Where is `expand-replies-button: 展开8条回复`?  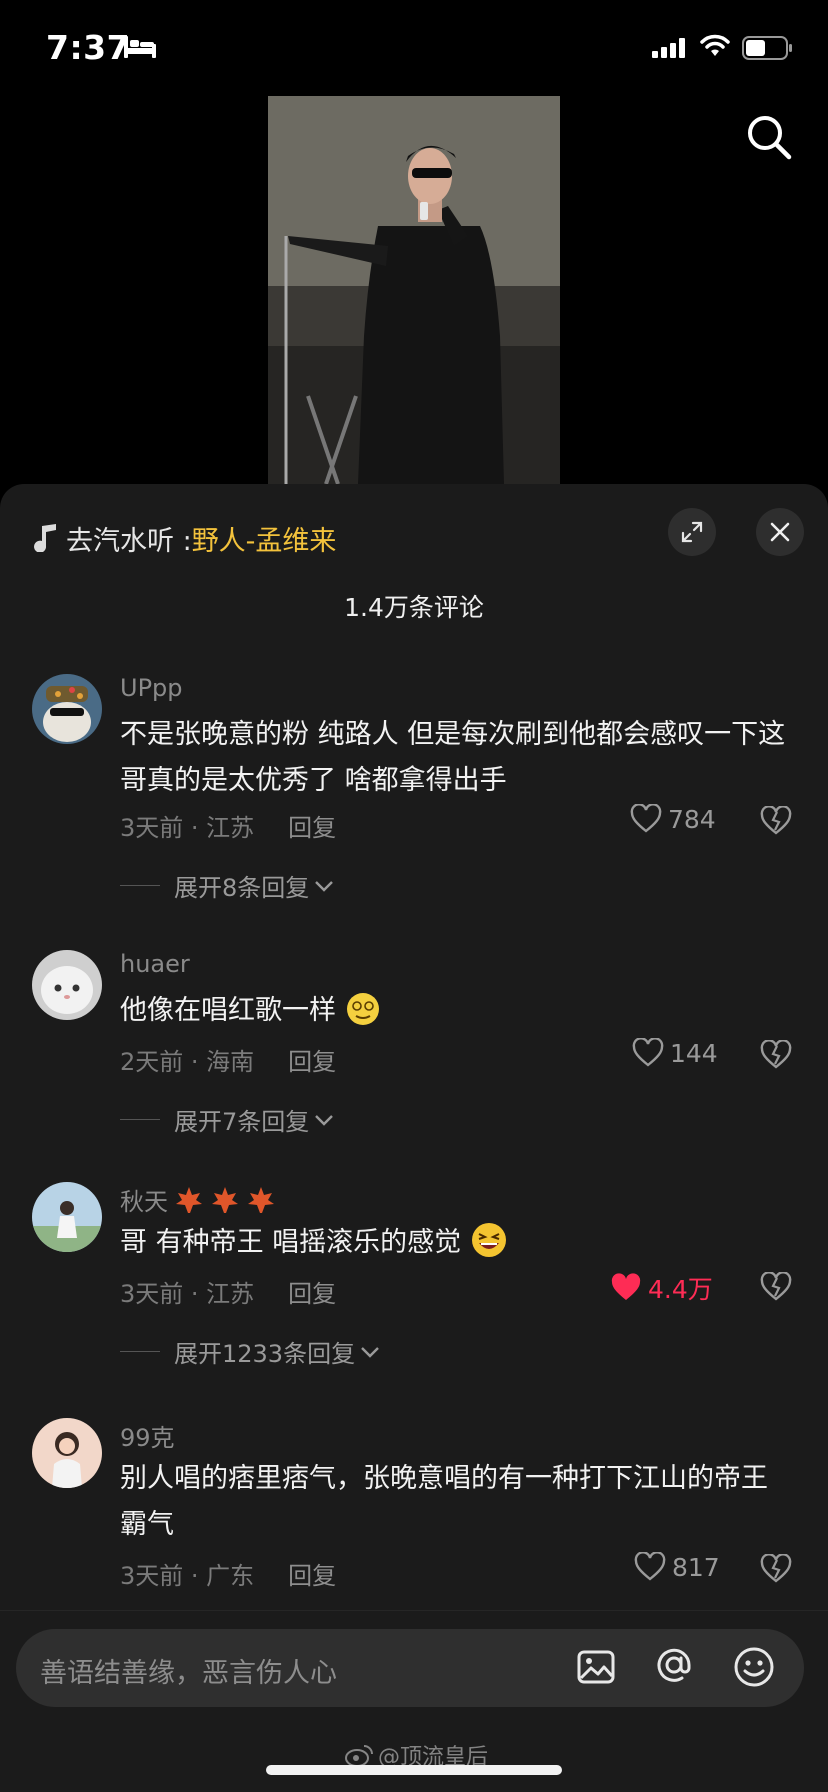
expand-replies-button: 展开8条回复 is located at coordinates (227, 885).